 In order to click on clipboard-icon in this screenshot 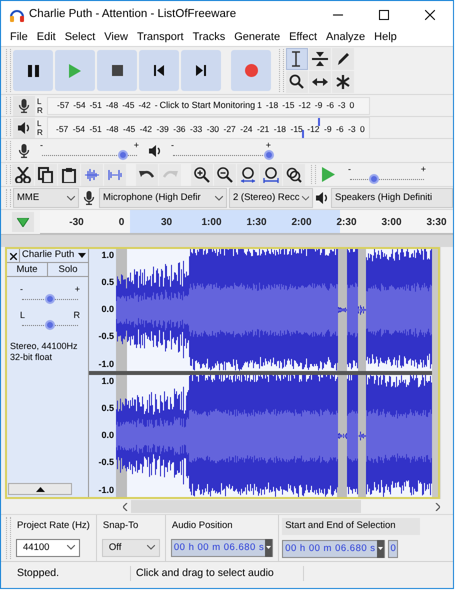, I will do `click(69, 174)`.